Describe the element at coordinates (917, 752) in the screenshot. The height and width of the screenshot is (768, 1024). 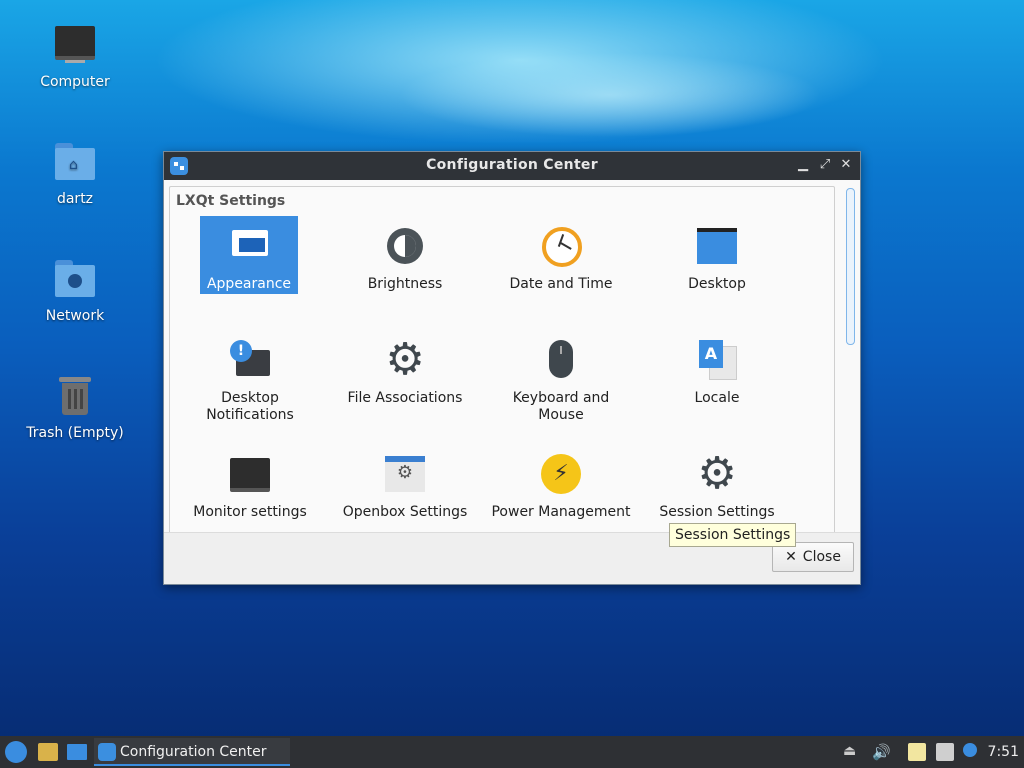
I see `clipboard-icon` at that location.